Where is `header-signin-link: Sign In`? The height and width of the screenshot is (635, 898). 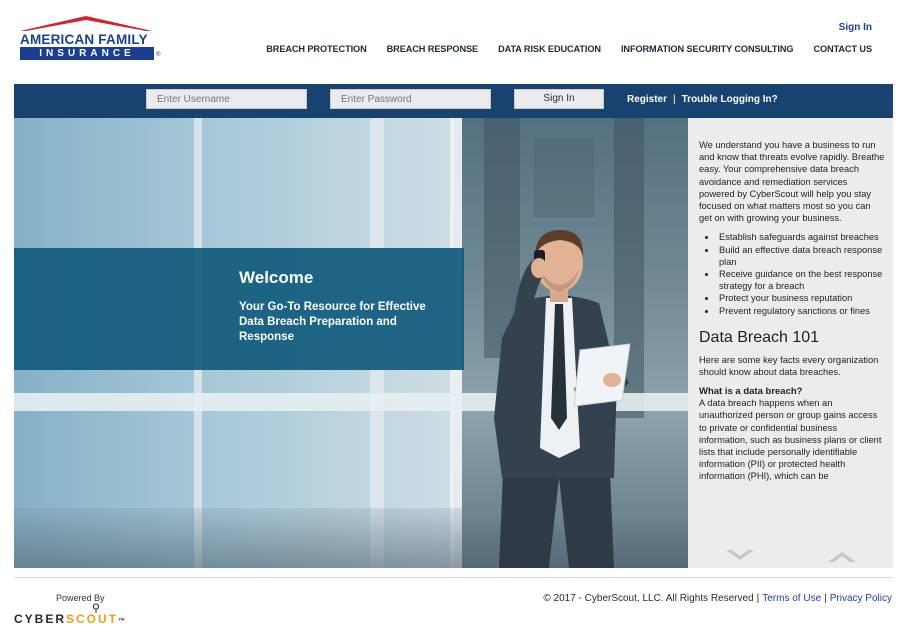 header-signin-link: Sign In is located at coordinates (855, 27).